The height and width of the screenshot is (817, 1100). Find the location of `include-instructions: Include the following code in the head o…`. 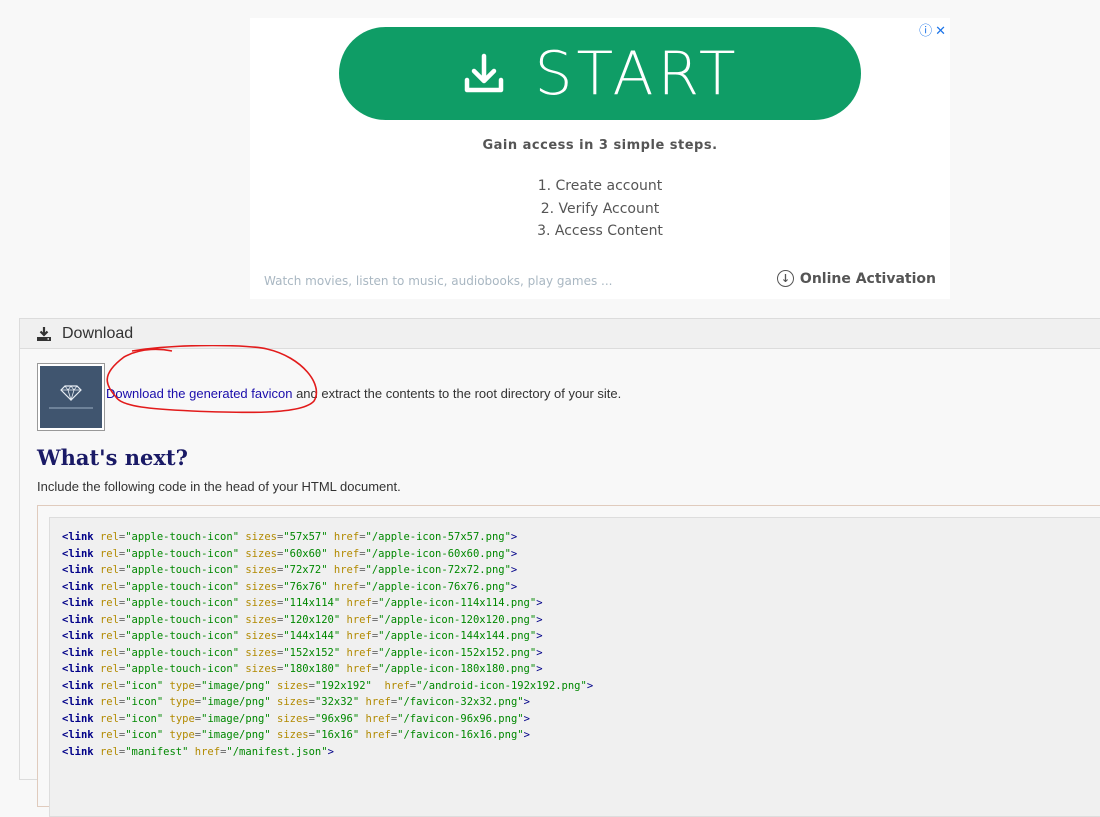

include-instructions: Include the following code in the head o… is located at coordinates (219, 486).